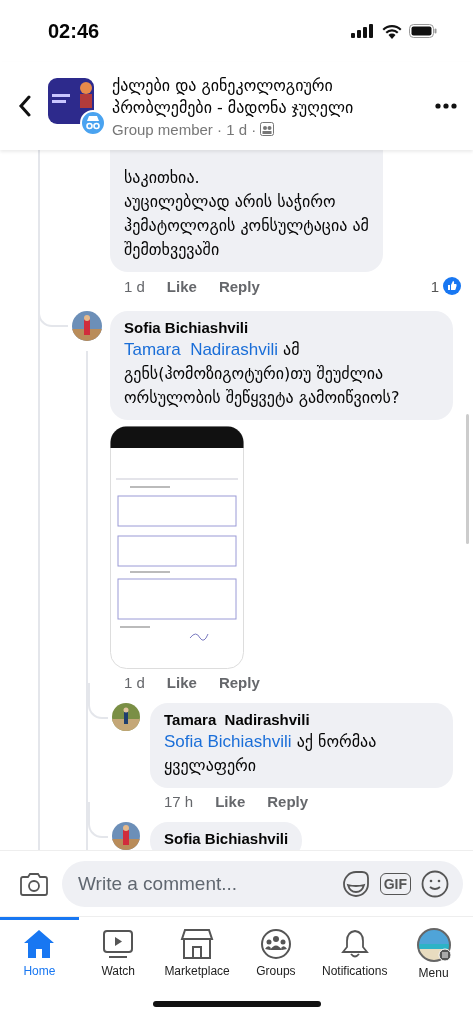 Image resolution: width=473 pixels, height=1024 pixels. Describe the element at coordinates (433, 945) in the screenshot. I see `menu-icon` at that location.